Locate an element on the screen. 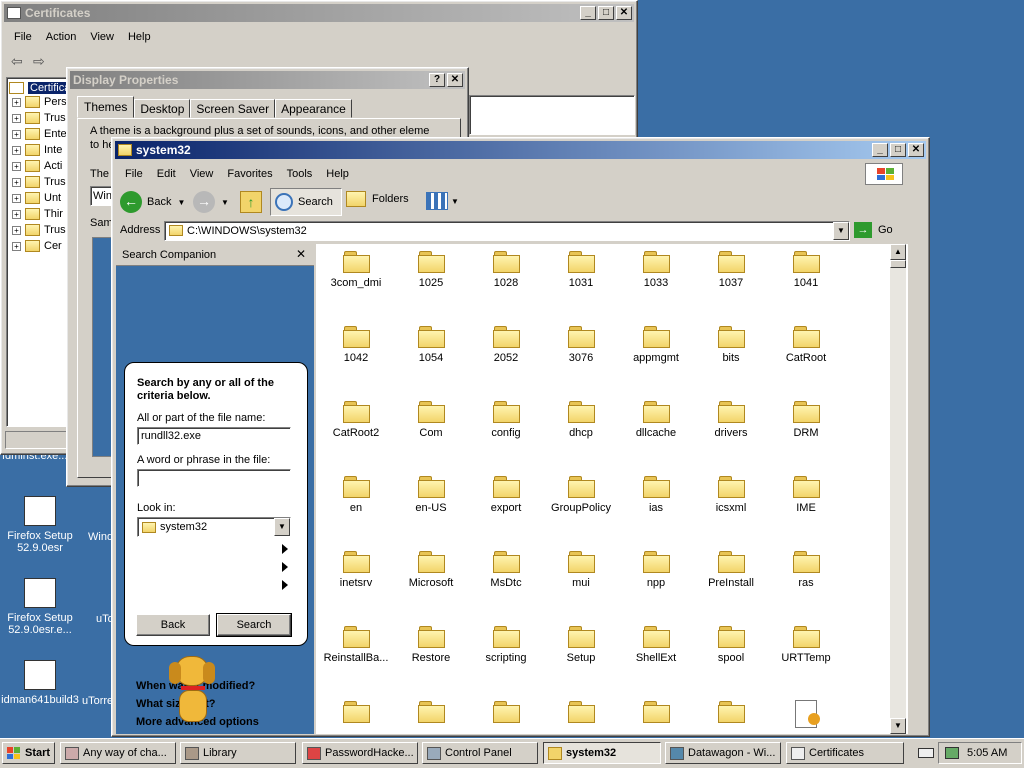 This screenshot has width=1024, height=768. folder-item: npp is located at coordinates (656, 569).